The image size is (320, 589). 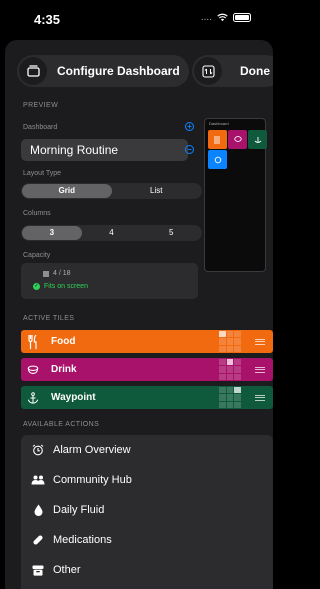 I want to click on dashboard-name-field: Morning Routine, so click(x=104, y=150).